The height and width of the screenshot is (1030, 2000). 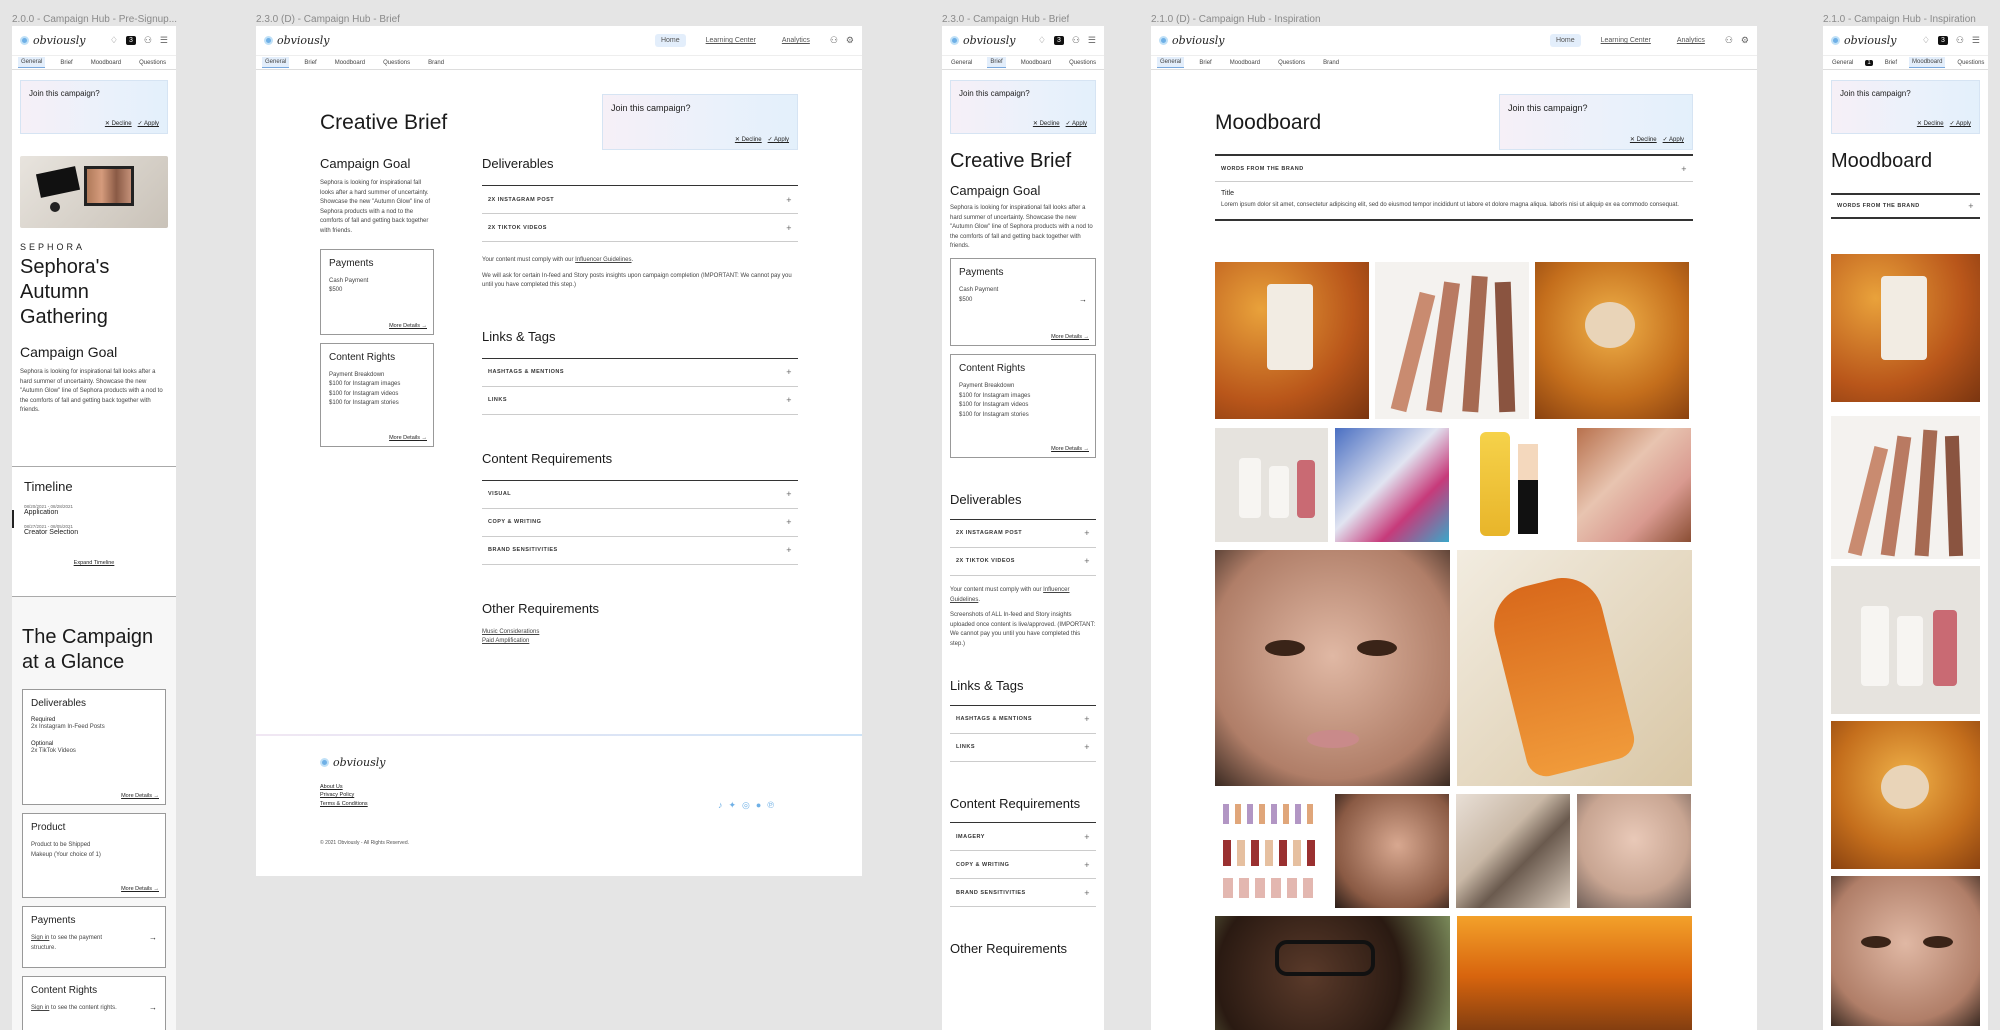 I want to click on accordion-label: COPY & WRITING, so click(x=515, y=522).